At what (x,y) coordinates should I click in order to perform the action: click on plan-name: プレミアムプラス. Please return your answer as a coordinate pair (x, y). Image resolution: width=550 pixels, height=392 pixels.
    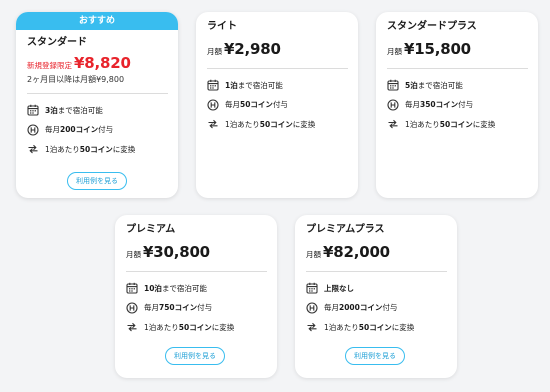
    Looking at the image, I should click on (345, 229).